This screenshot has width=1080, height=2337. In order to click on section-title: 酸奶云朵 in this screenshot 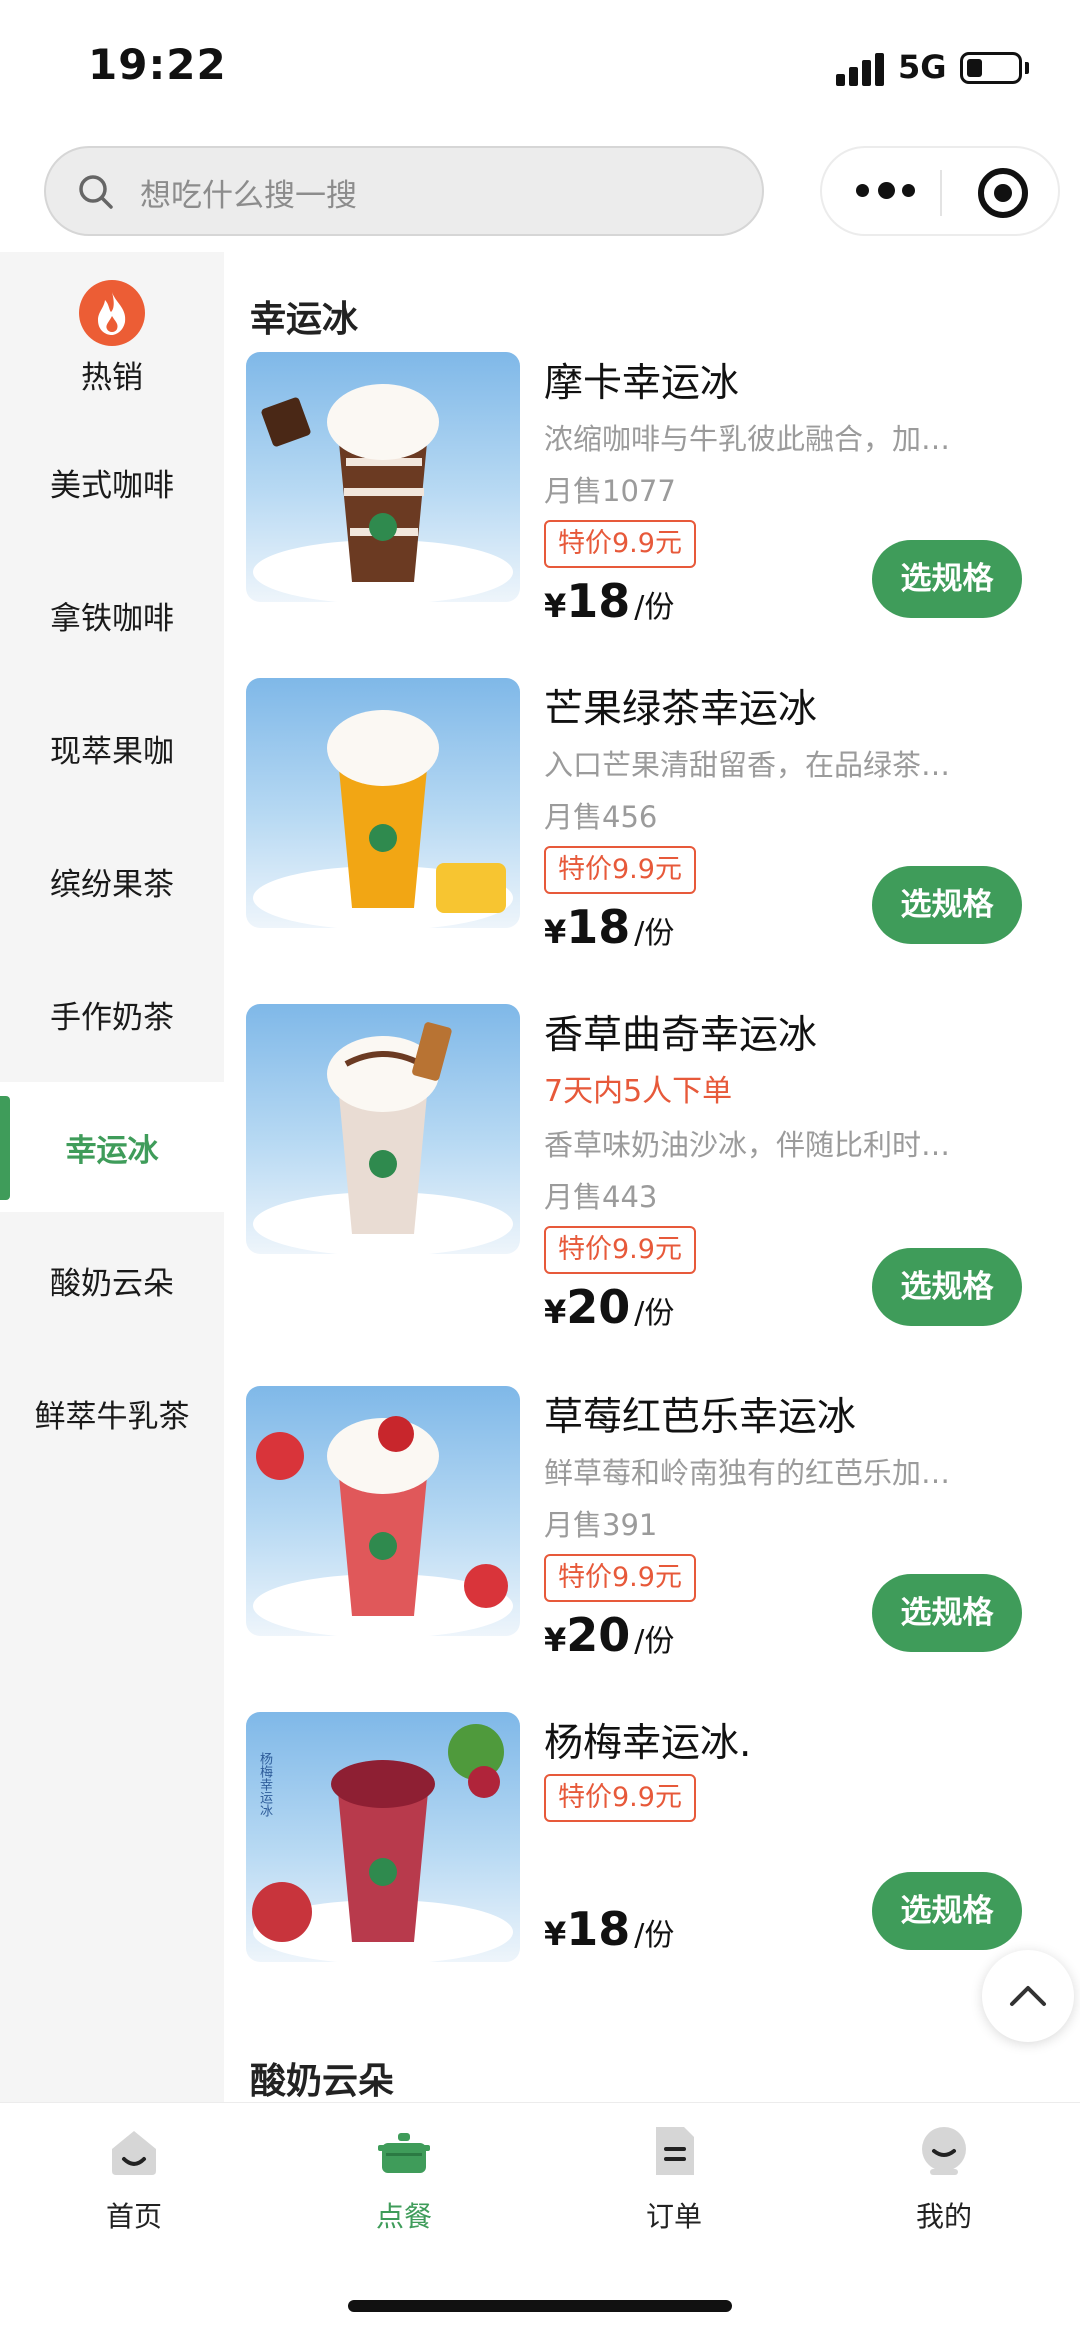, I will do `click(322, 2081)`.